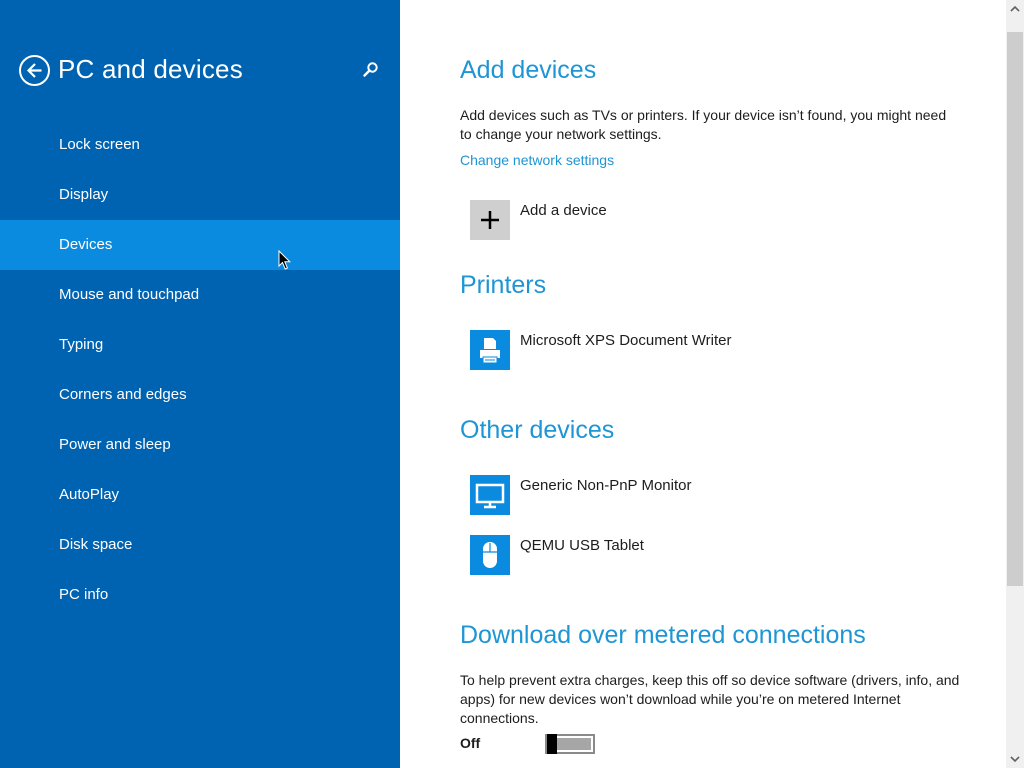  I want to click on printers-heading: Printers, so click(503, 285).